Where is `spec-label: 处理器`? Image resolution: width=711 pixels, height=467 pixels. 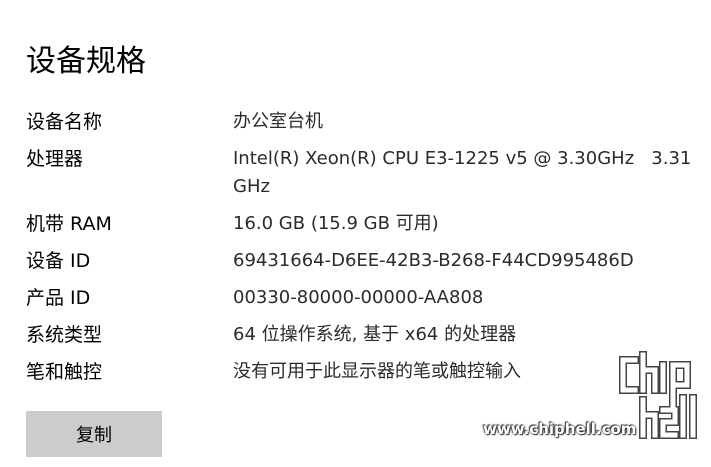 spec-label: 处理器 is located at coordinates (55, 159).